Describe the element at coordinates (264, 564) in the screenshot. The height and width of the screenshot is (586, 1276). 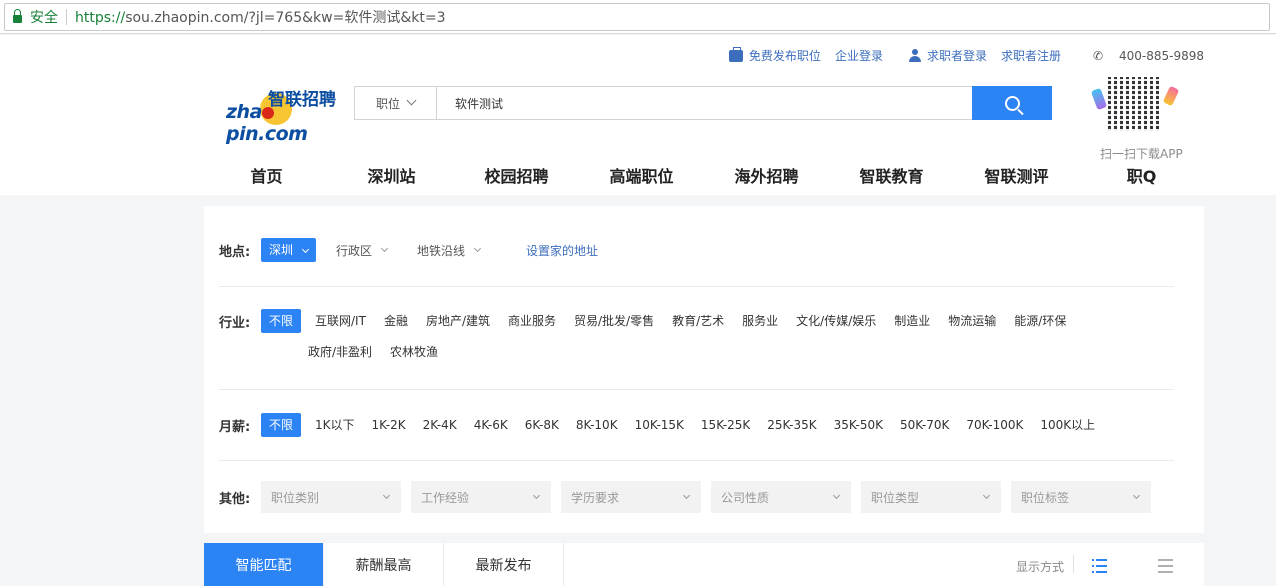
I see `tab-smart-match: 智能匹配` at that location.